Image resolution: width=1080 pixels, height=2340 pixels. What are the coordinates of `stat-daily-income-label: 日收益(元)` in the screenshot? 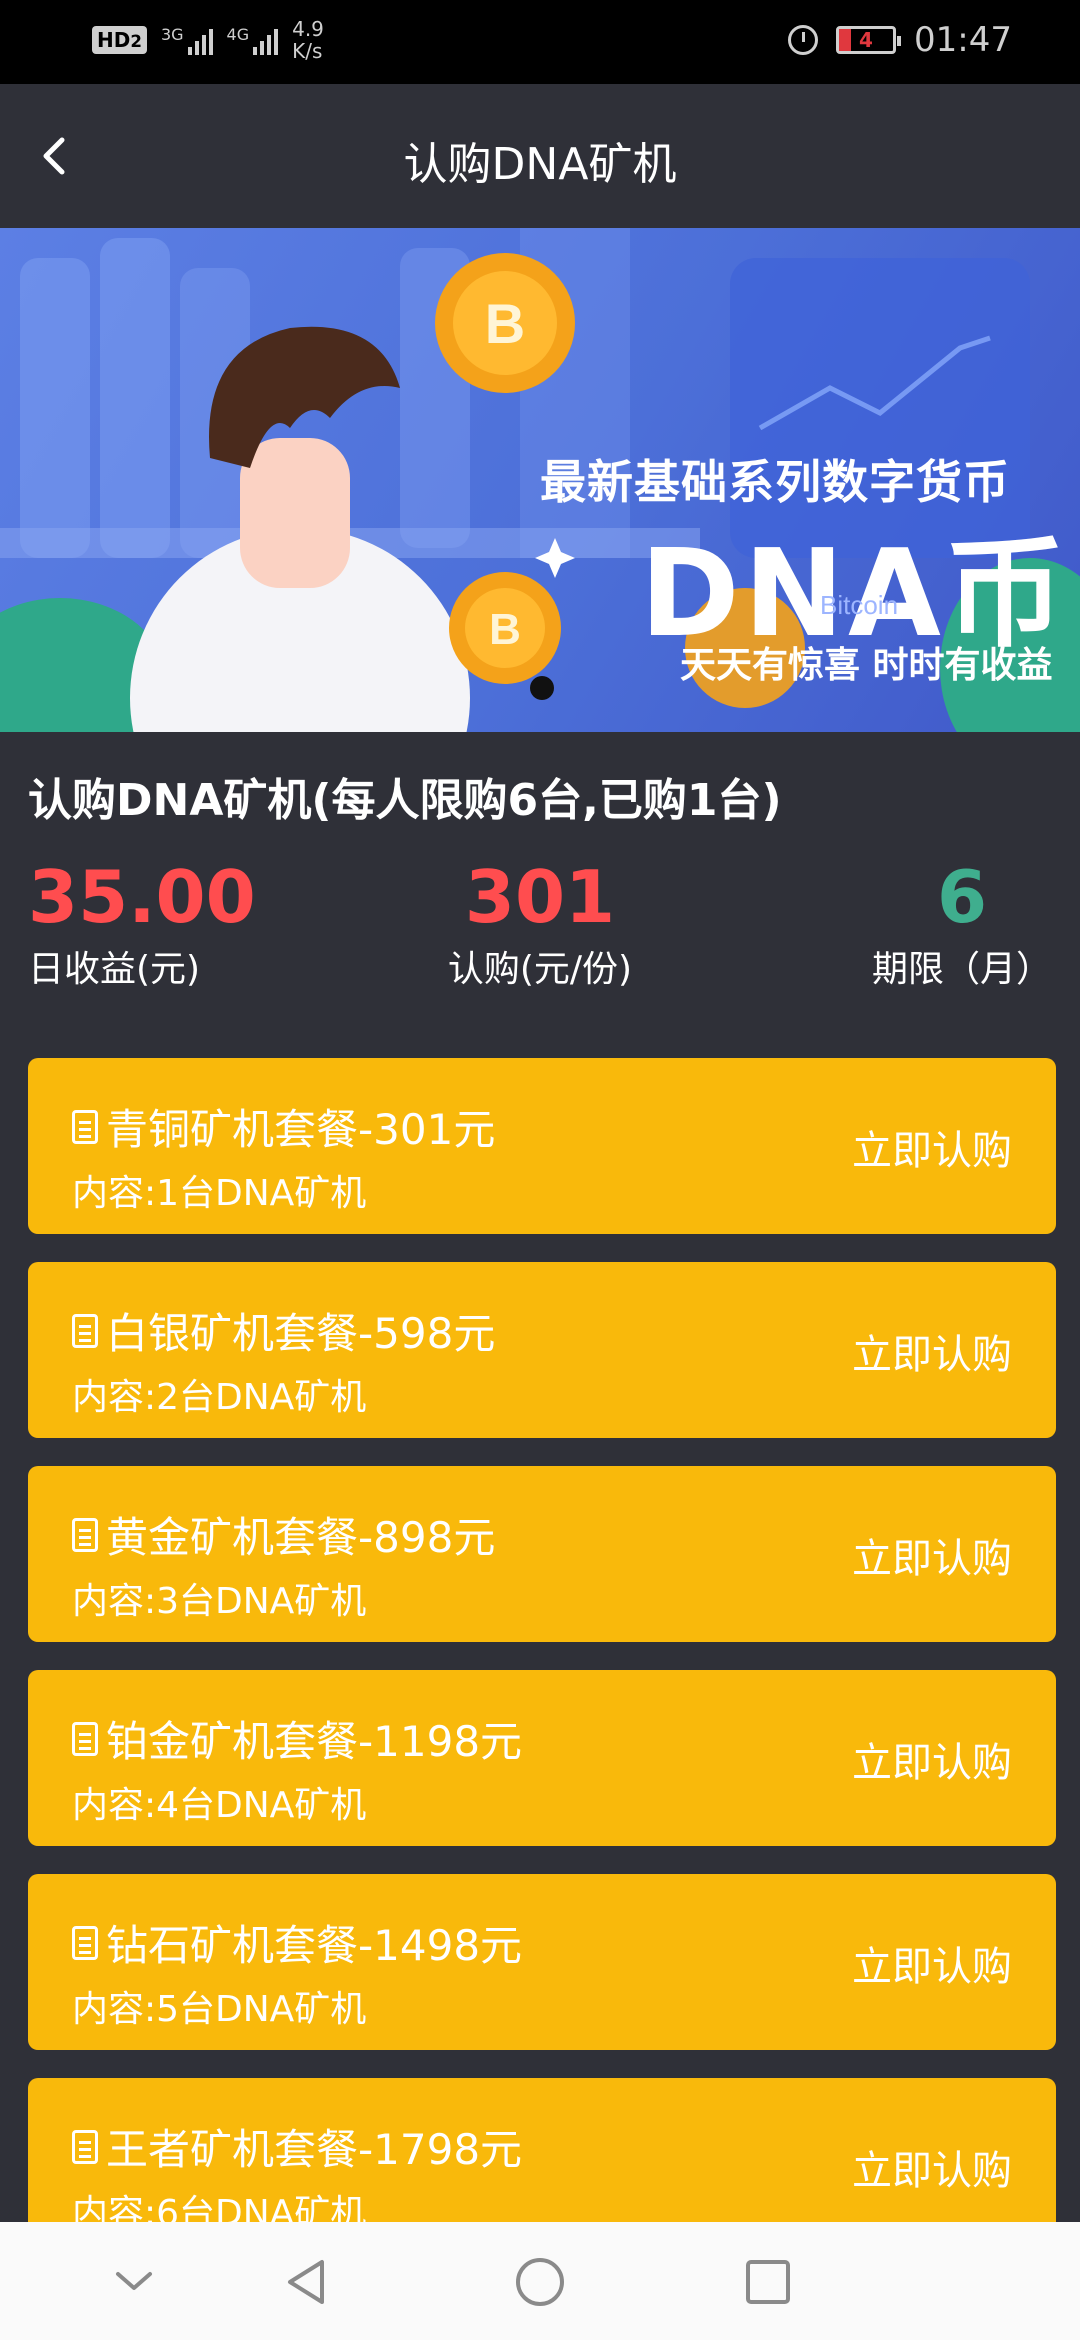 It's located at (114, 969).